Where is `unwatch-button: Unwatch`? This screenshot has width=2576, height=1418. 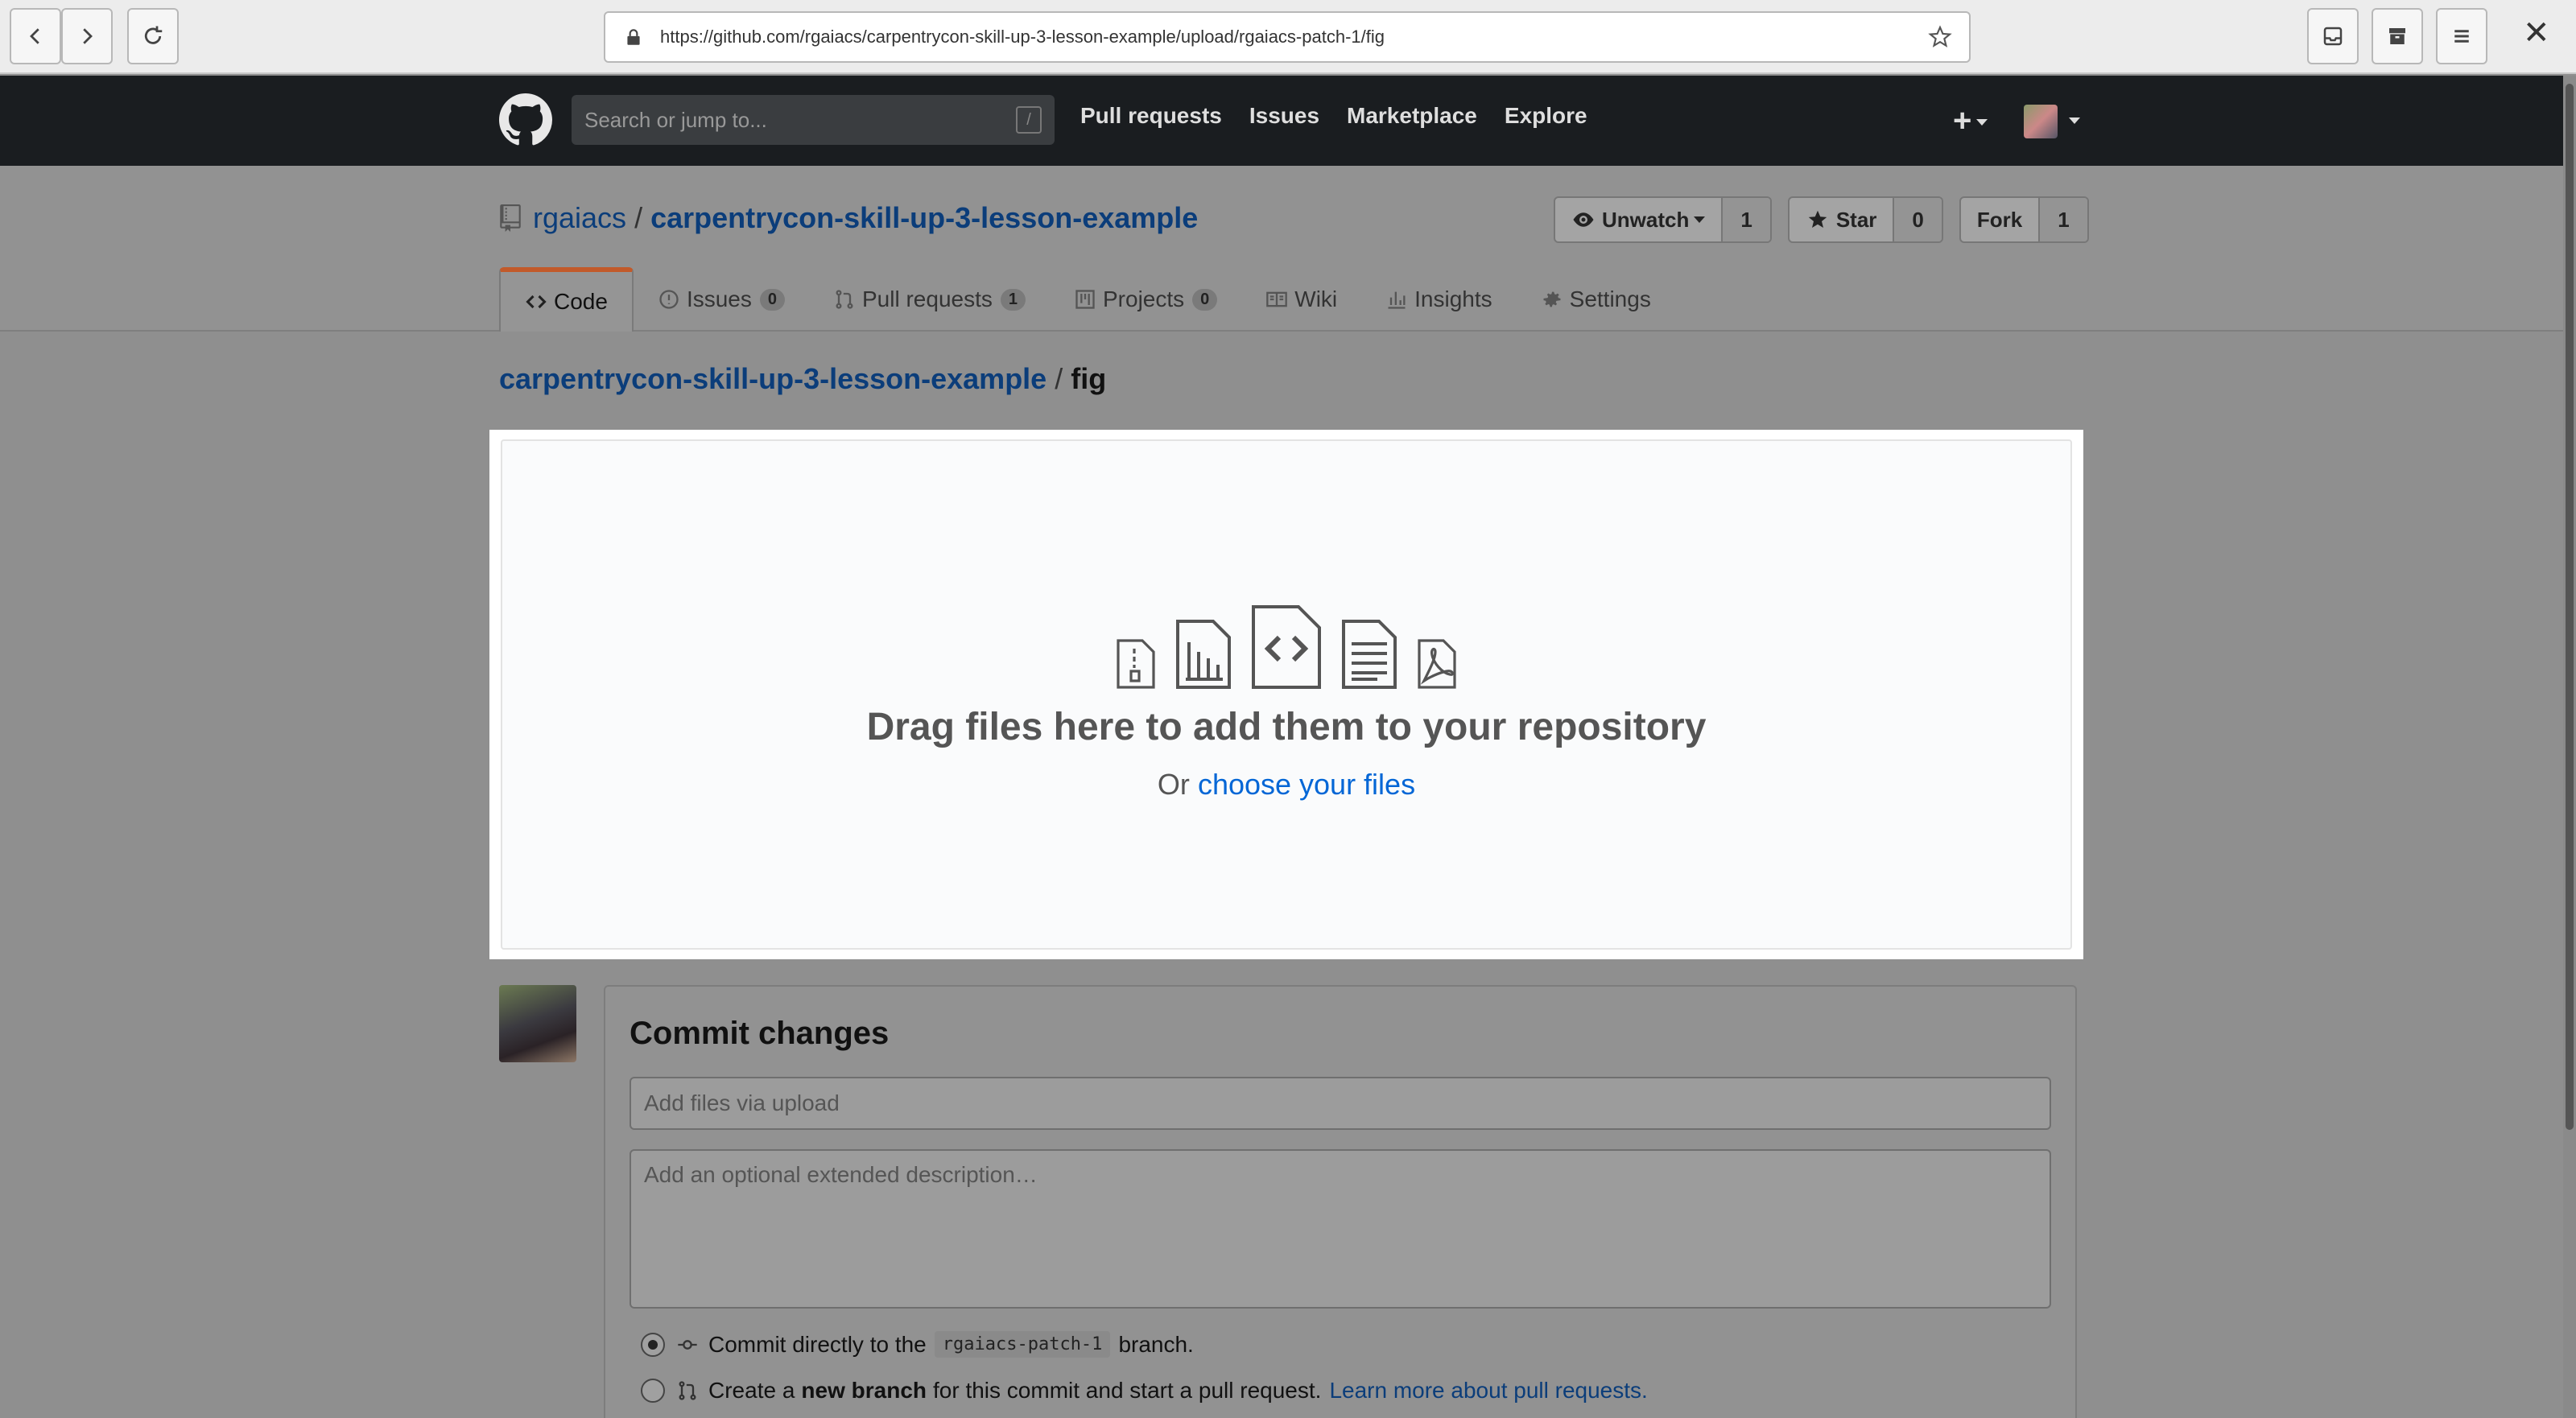
unwatch-button: Unwatch is located at coordinates (1639, 219).